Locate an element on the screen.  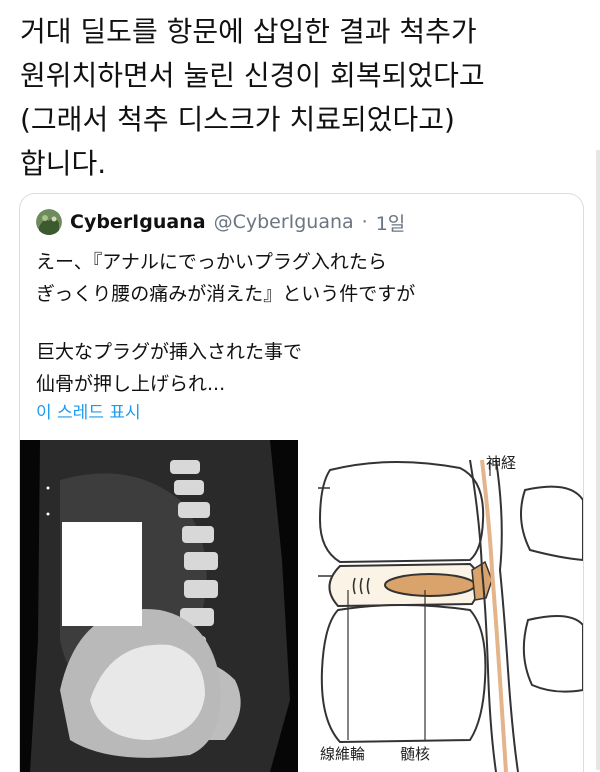
tweet-line: 합니다. is located at coordinates (63, 163).